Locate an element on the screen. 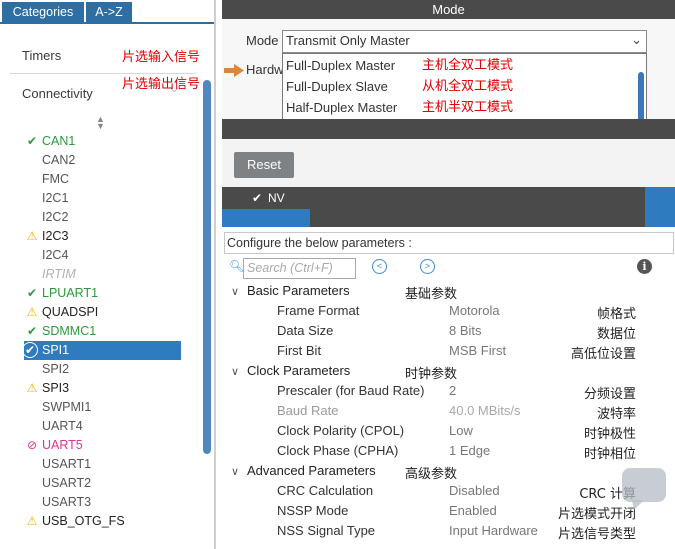 The image size is (675, 549). peripheral-label: CAN2 is located at coordinates (59, 160).